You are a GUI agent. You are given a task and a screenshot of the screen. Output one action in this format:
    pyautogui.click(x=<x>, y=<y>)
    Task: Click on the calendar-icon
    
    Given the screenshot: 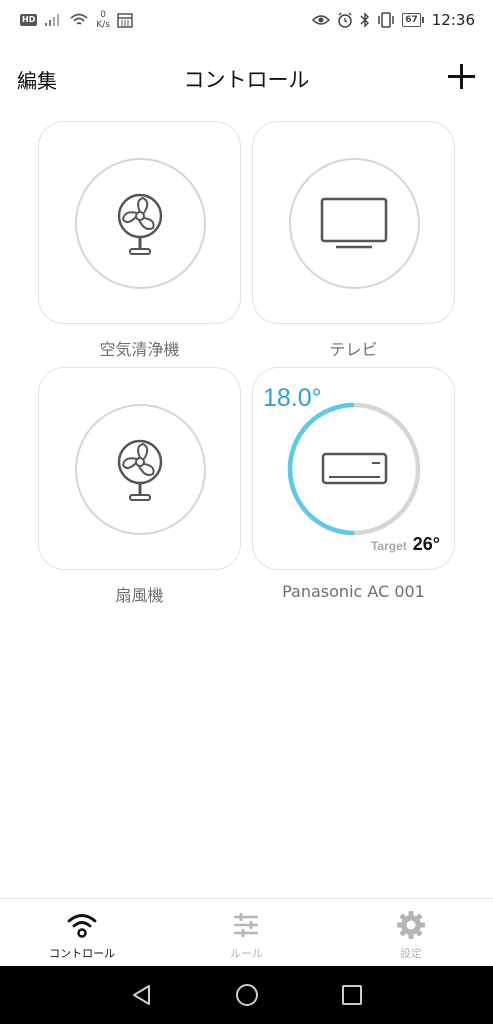 What is the action you would take?
    pyautogui.click(x=125, y=20)
    